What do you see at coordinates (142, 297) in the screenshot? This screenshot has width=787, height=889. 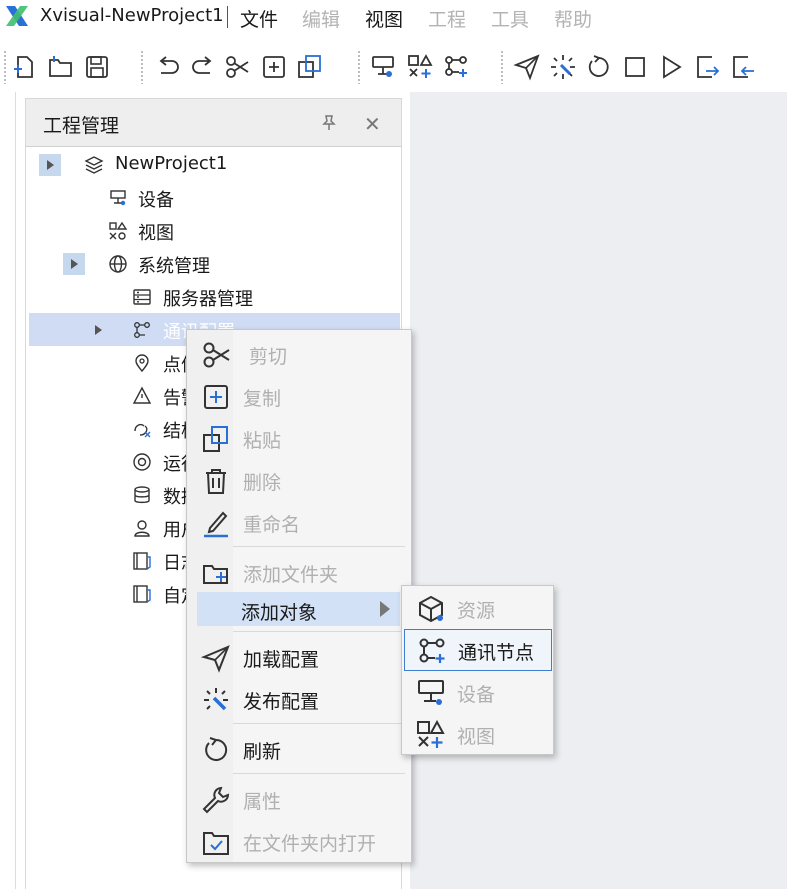 I see `server-icon` at bounding box center [142, 297].